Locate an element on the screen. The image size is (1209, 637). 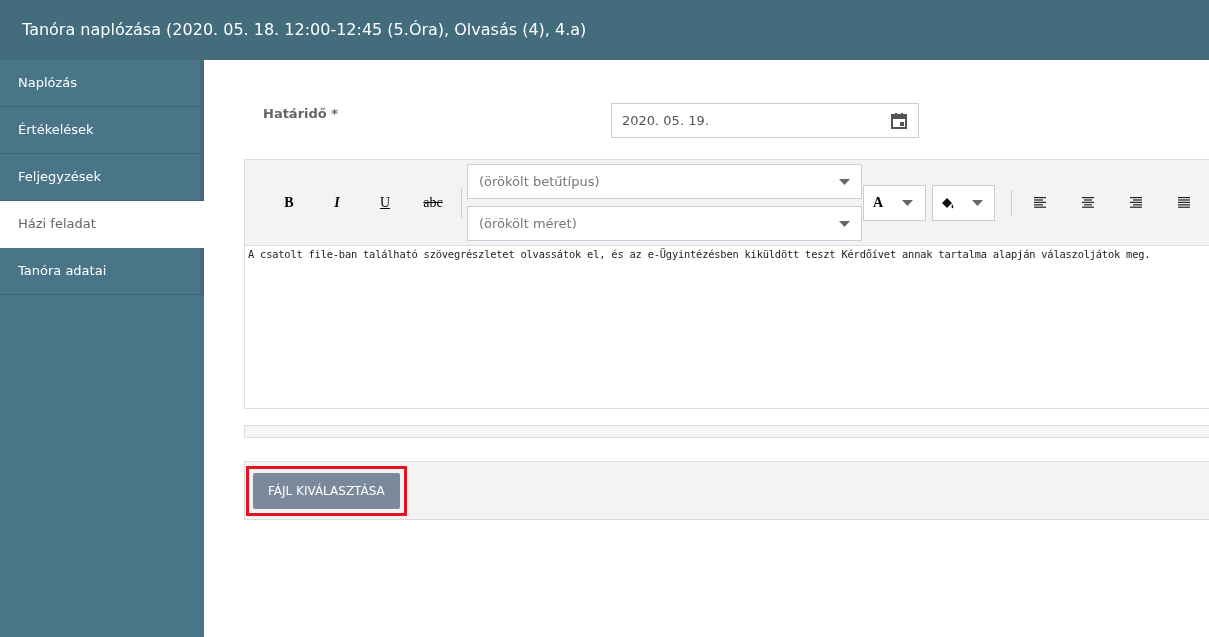
date-field: 2020. 05. 19. is located at coordinates (765, 120).